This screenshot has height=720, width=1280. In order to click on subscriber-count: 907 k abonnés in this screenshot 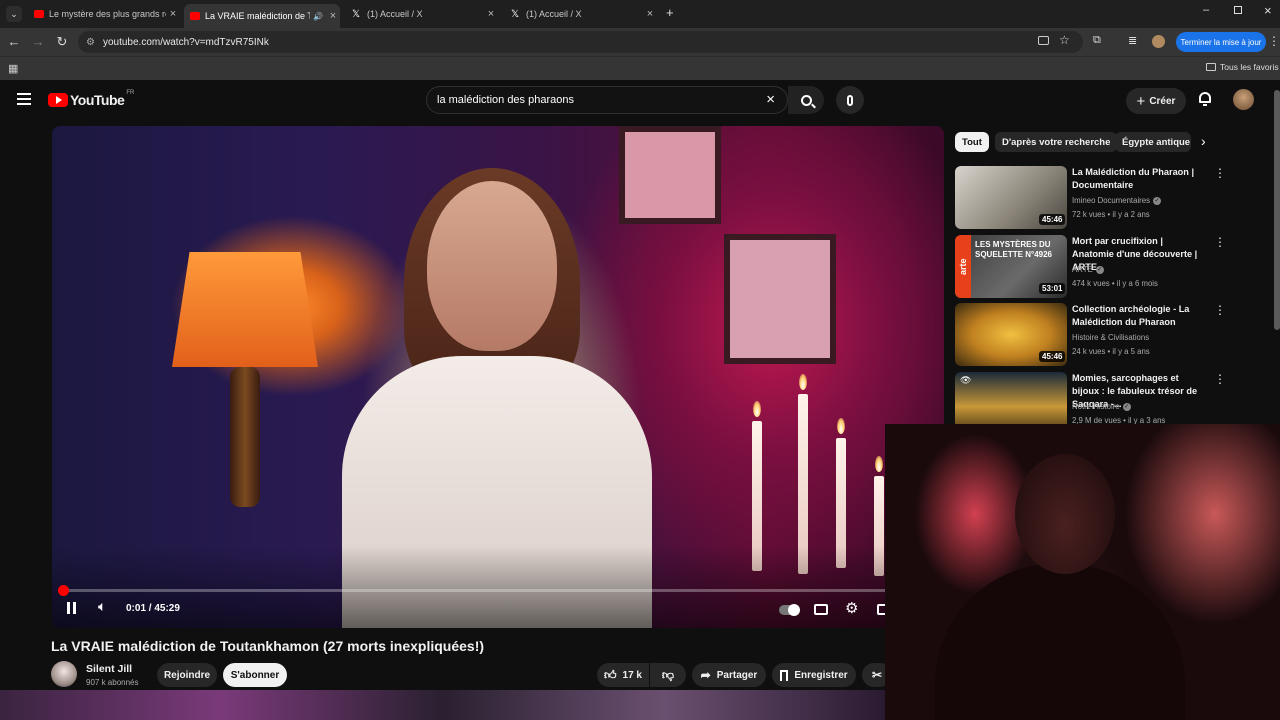, I will do `click(112, 682)`.